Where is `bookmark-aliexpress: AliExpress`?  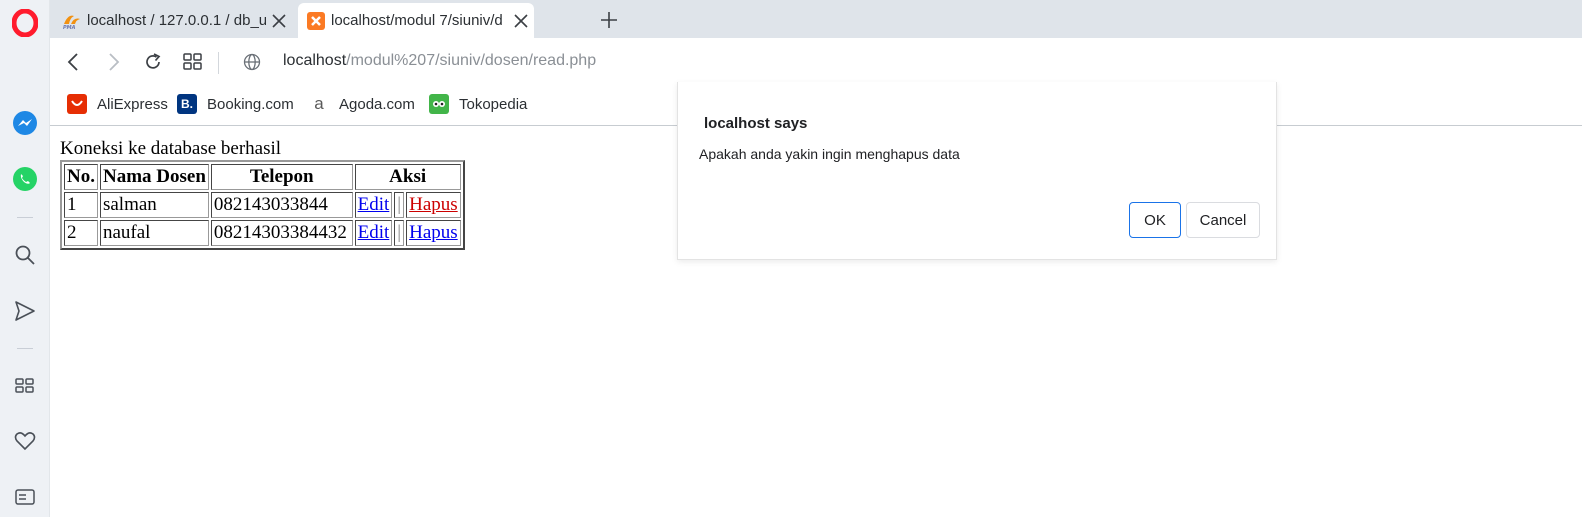
bookmark-aliexpress: AliExpress is located at coordinates (117, 104).